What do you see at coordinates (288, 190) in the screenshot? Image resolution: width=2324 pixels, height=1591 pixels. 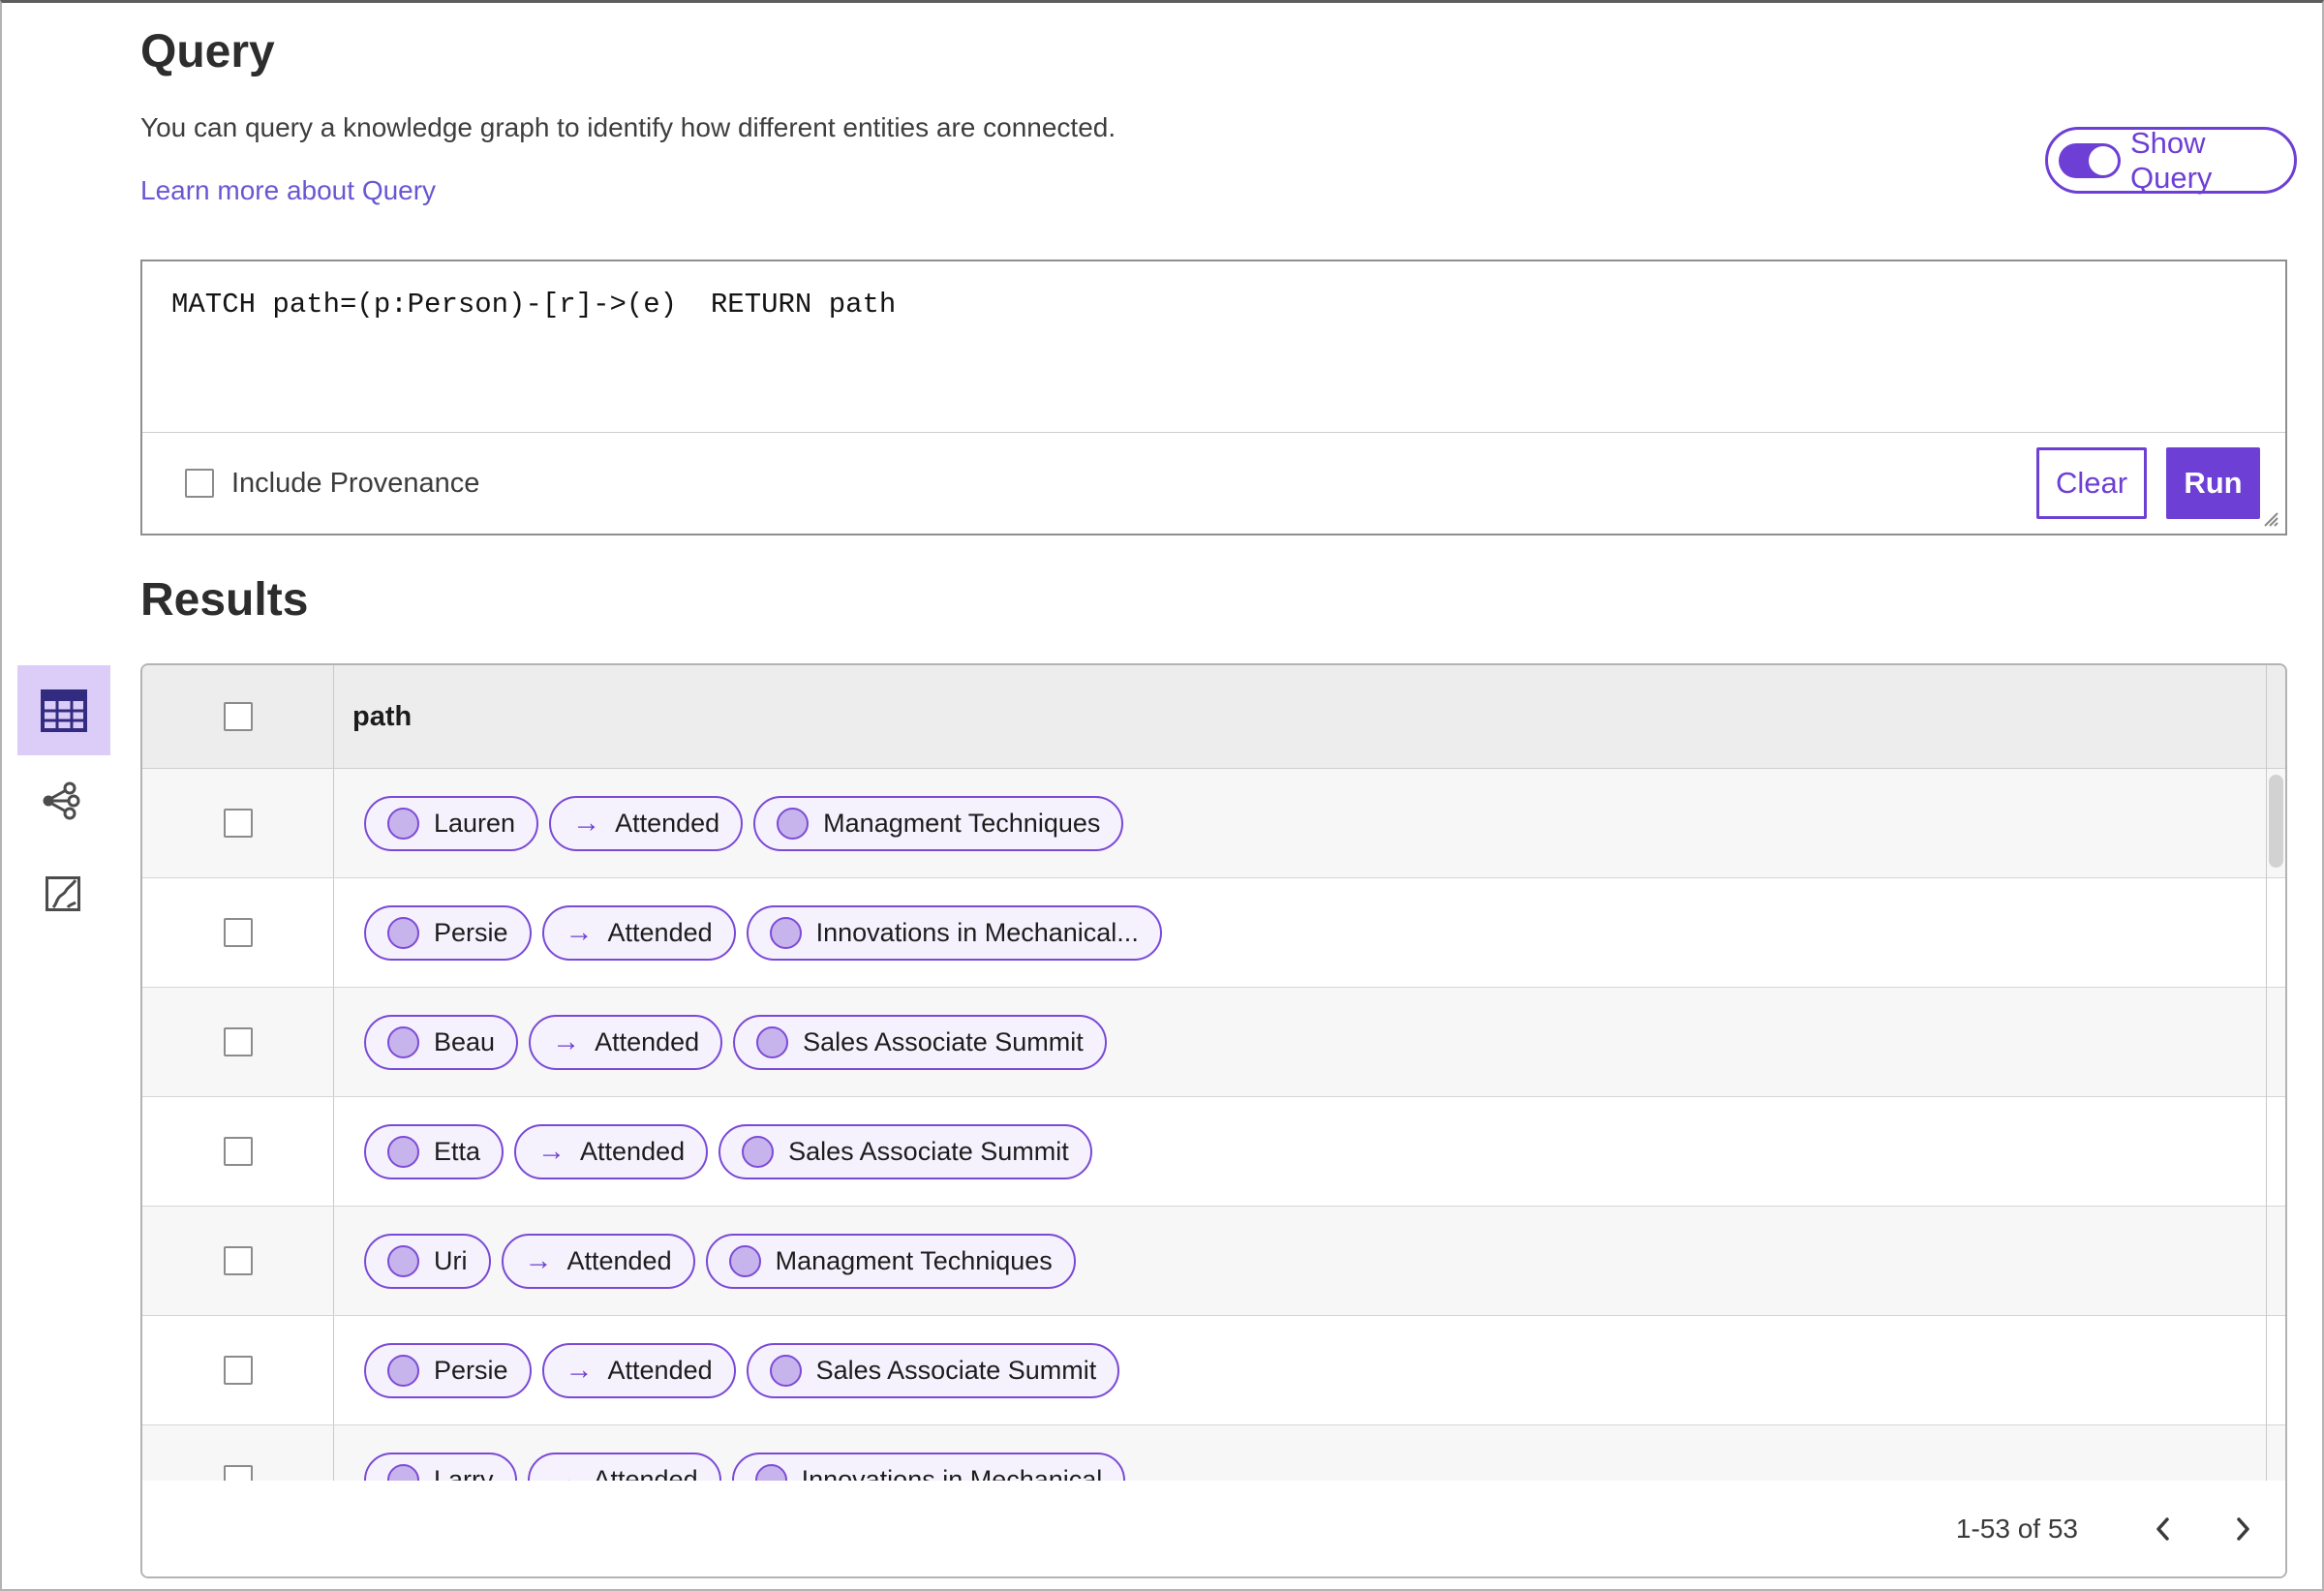 I see `learn-more-link: Learn more about Query` at bounding box center [288, 190].